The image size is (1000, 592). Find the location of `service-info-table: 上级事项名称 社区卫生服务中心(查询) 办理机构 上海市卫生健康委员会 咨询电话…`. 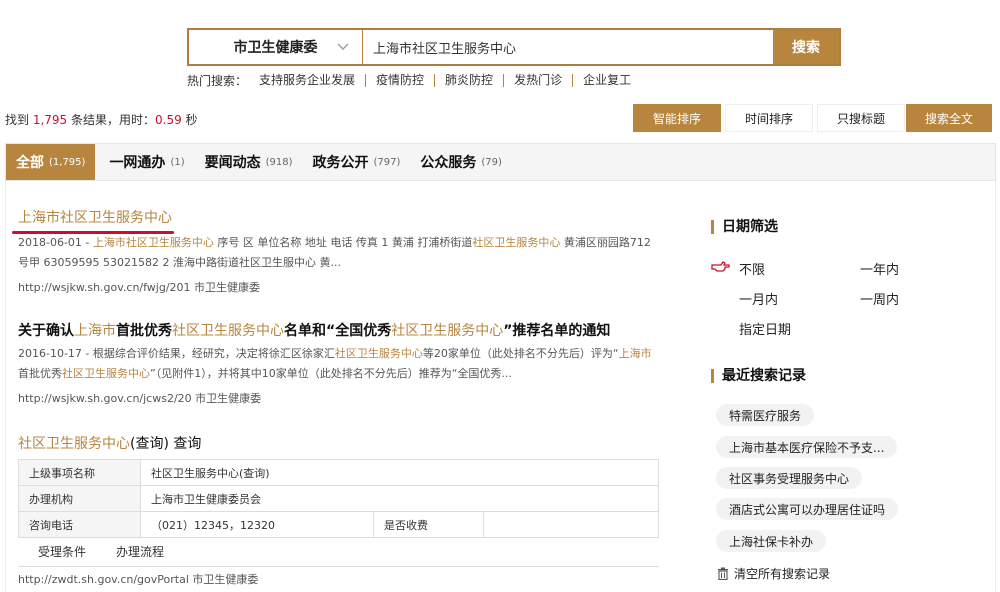

service-info-table: 上级事项名称 社区卫生服务中心(查询) 办理机构 上海市卫生健康委员会 咨询电话… is located at coordinates (338, 498).